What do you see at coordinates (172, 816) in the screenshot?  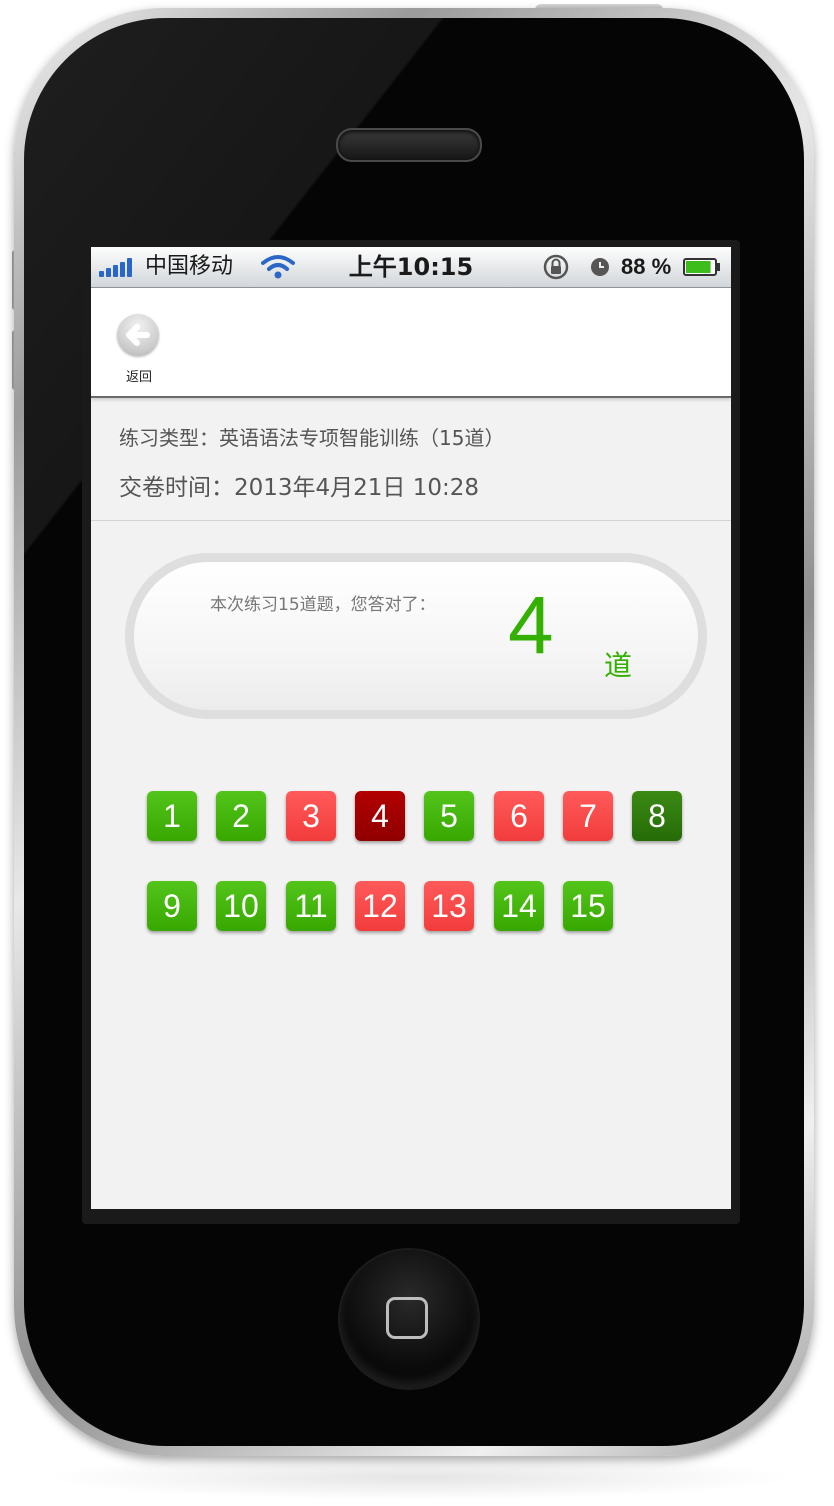 I see `question-1-button: 1` at bounding box center [172, 816].